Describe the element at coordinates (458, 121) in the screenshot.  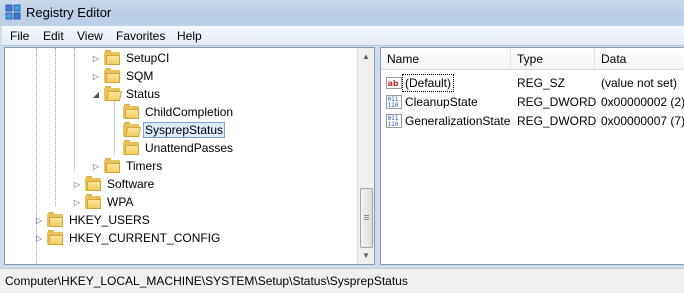
I see `value-name: GeneralizationState` at that location.